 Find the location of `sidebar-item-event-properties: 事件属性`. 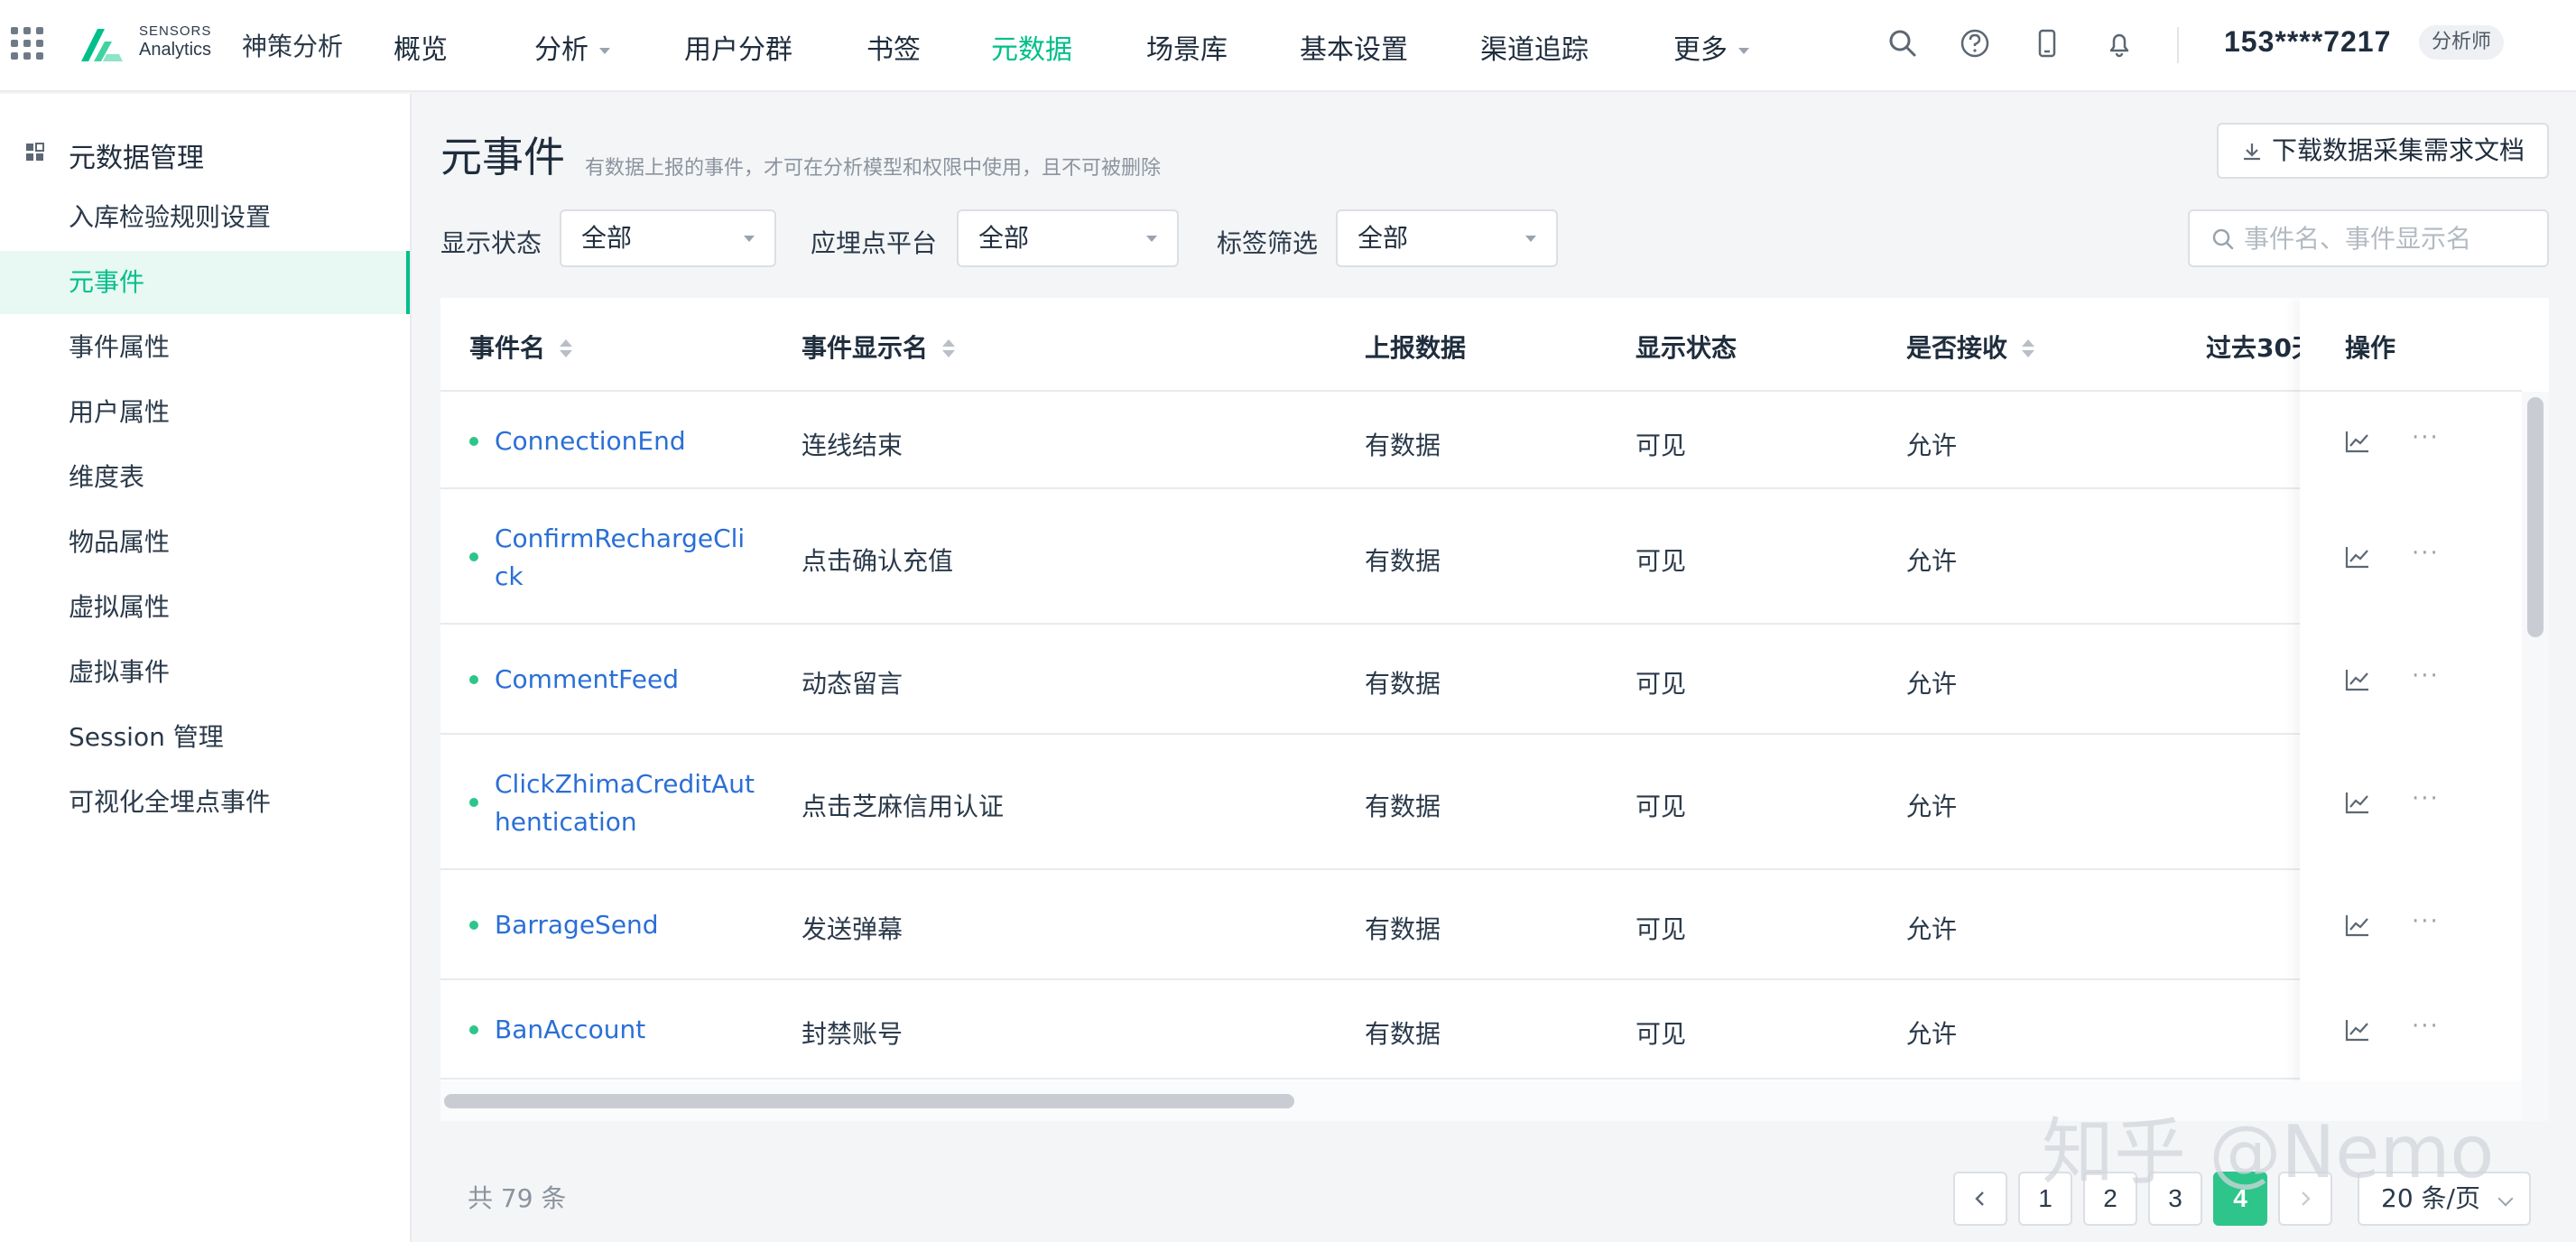

sidebar-item-event-properties: 事件属性 is located at coordinates (205, 348).